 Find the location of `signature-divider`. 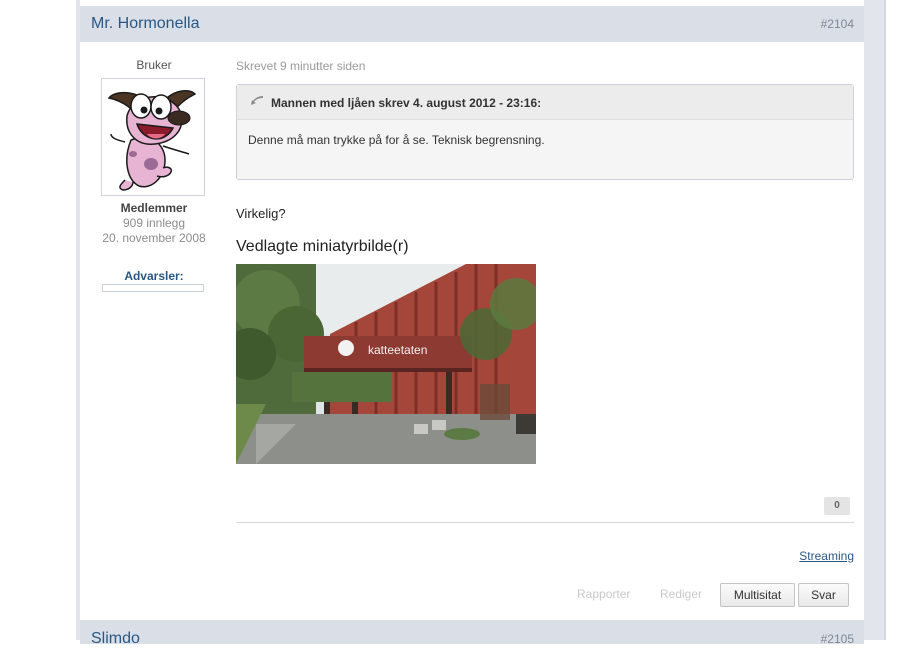

signature-divider is located at coordinates (545, 522).